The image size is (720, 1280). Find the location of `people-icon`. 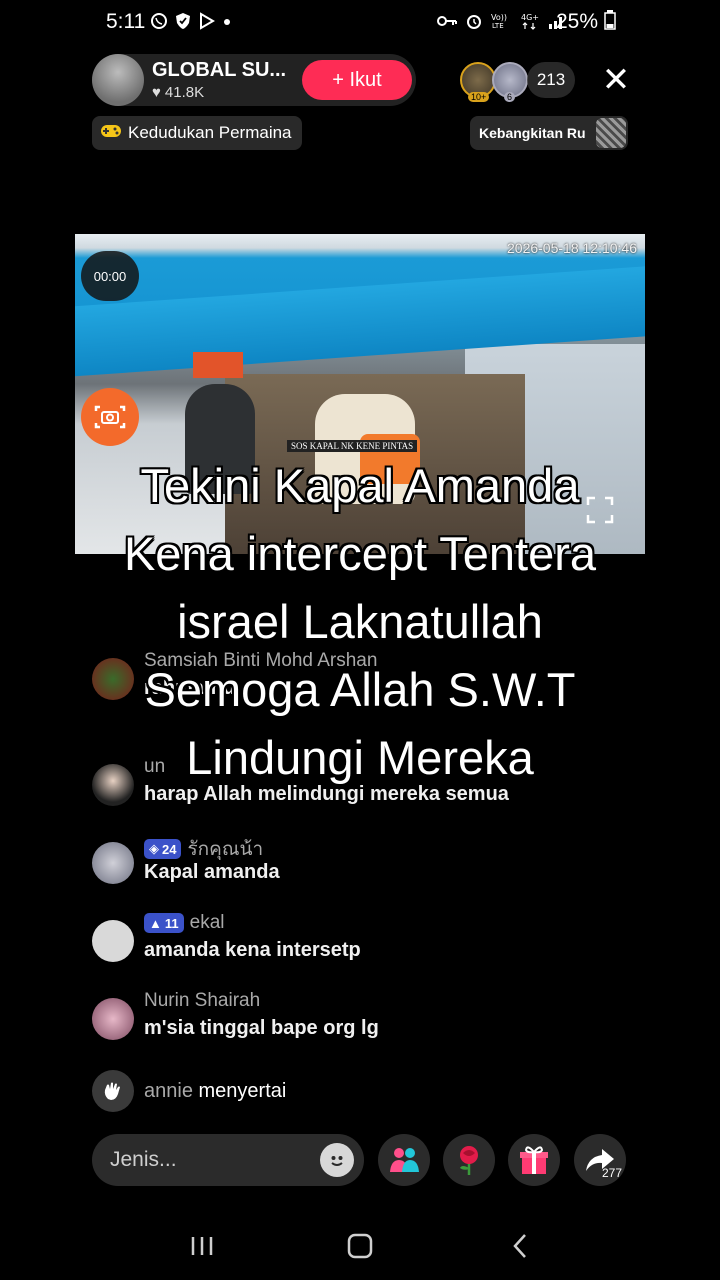

people-icon is located at coordinates (404, 1160).